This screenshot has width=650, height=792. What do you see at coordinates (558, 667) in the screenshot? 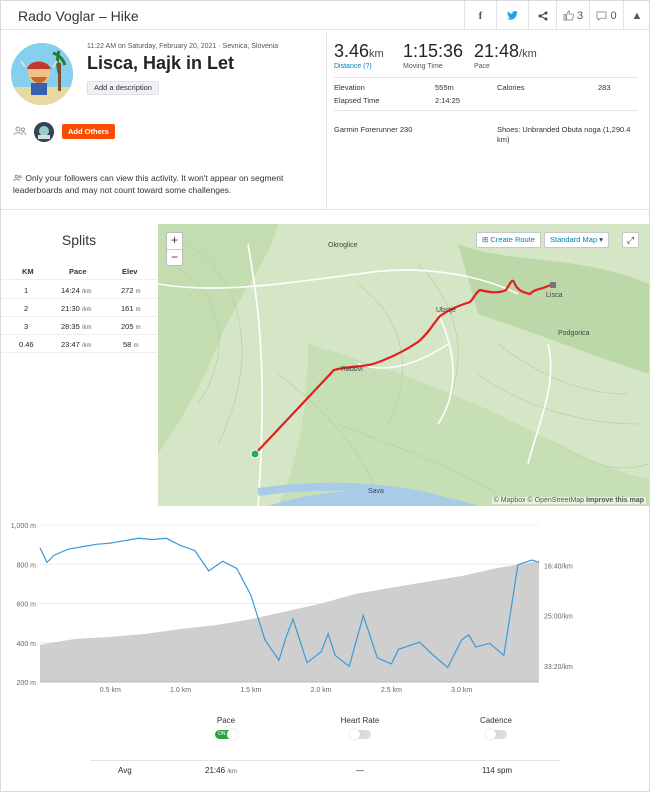
I see `y-right-tick-label: 33:20/km` at bounding box center [558, 667].